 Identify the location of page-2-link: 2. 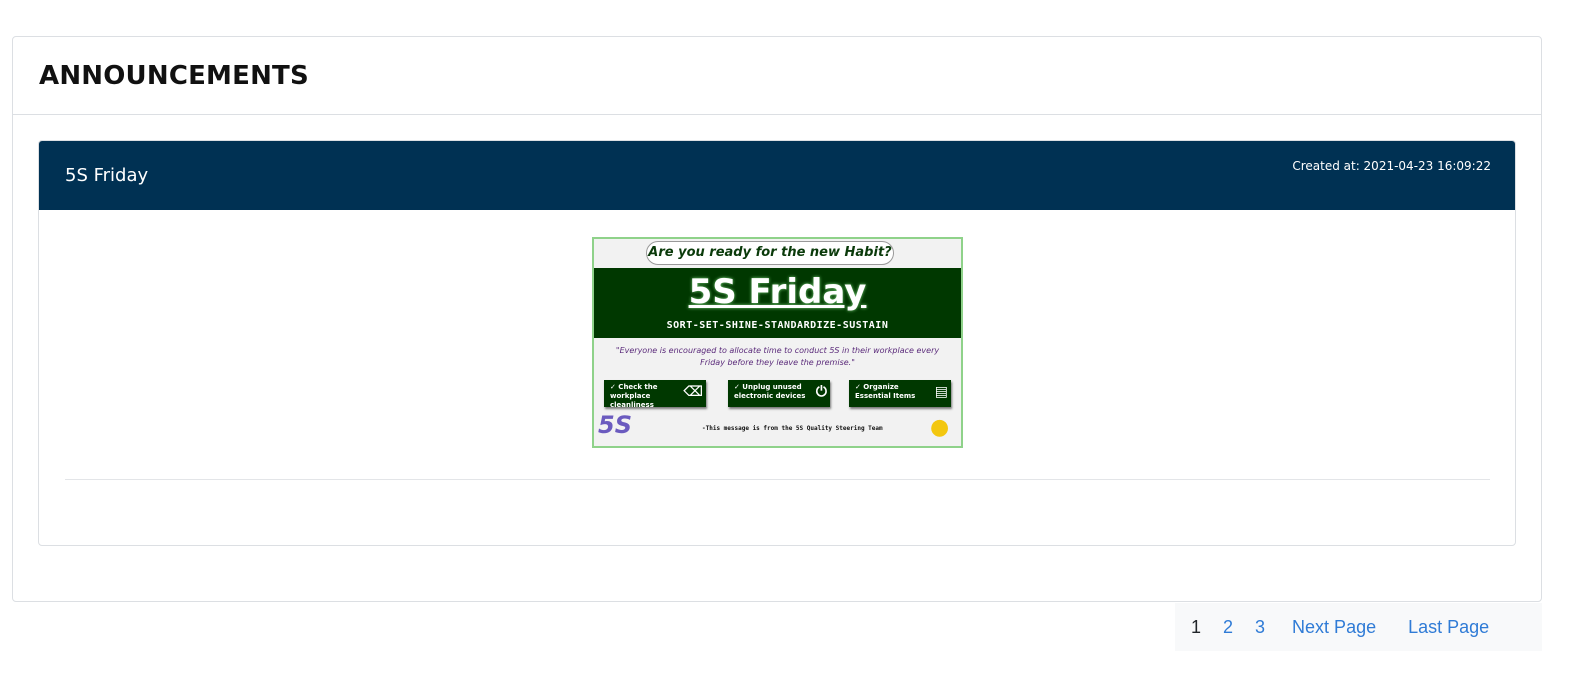
(1228, 627).